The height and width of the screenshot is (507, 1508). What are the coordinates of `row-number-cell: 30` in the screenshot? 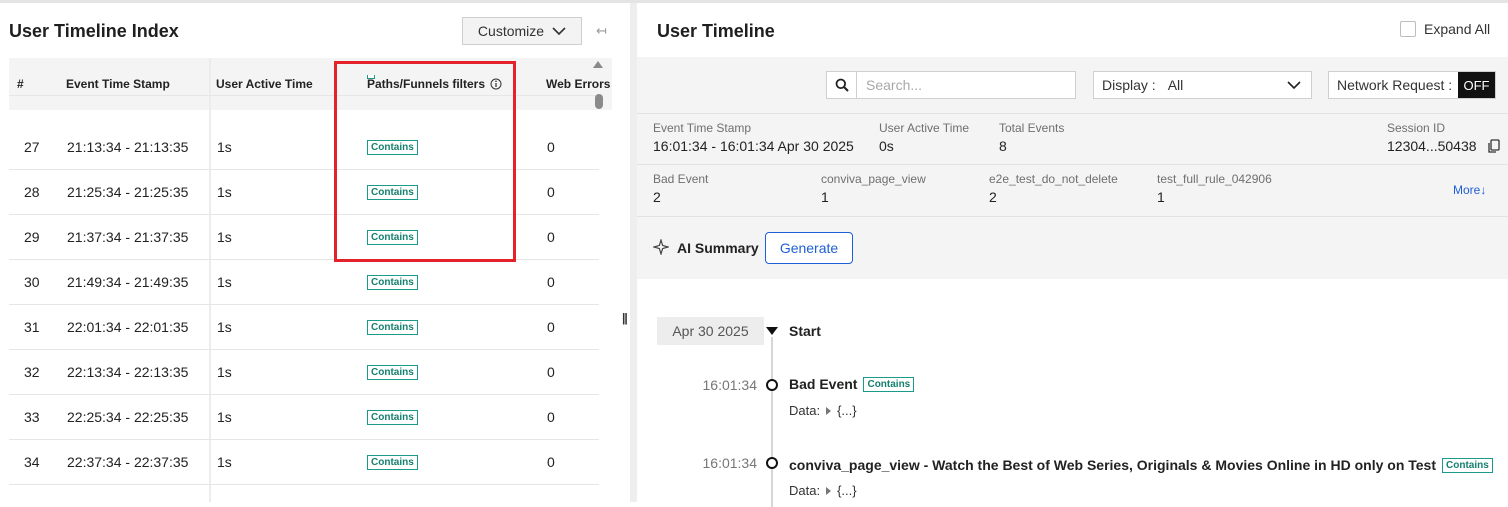 It's located at (32, 282).